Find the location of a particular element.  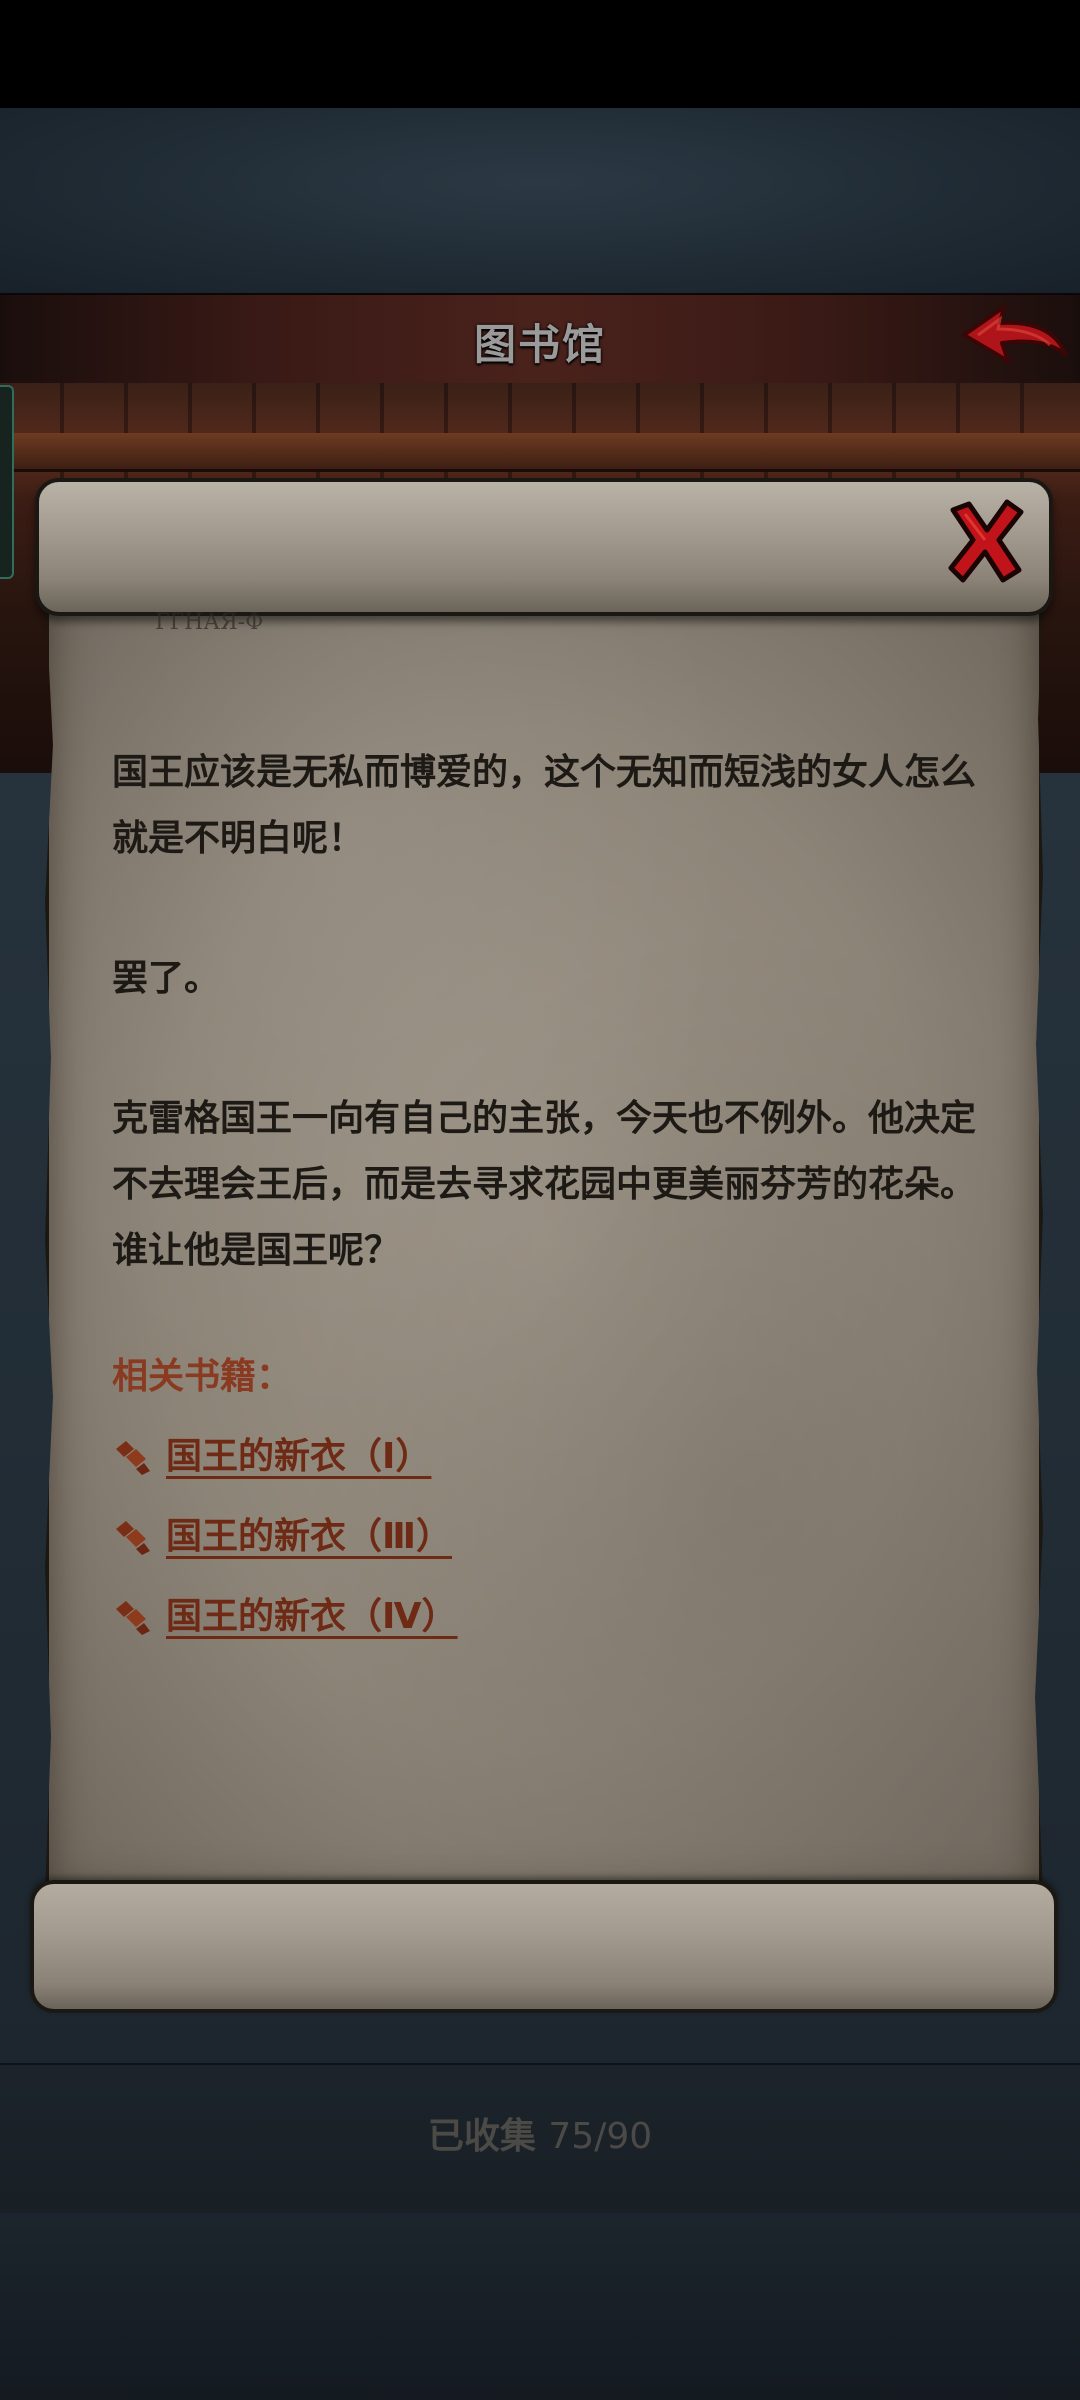

collected-status: 已收集 75/90 is located at coordinates (540, 2133).